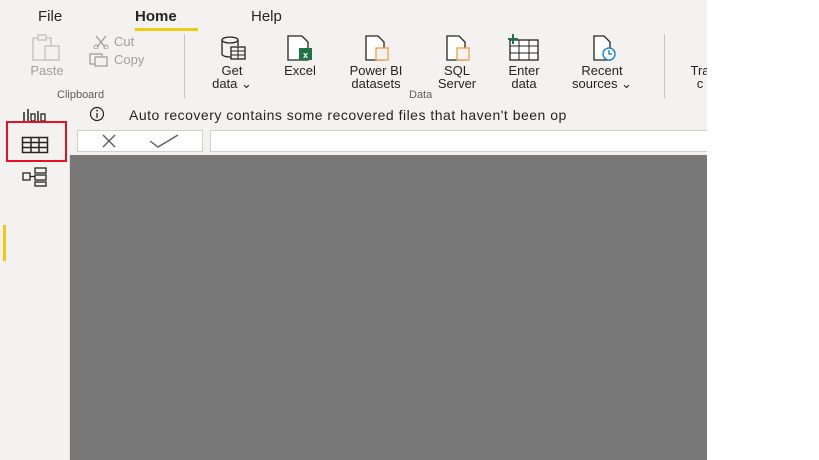 The image size is (819, 460). Describe the element at coordinates (97, 114) in the screenshot. I see `info-icon` at that location.